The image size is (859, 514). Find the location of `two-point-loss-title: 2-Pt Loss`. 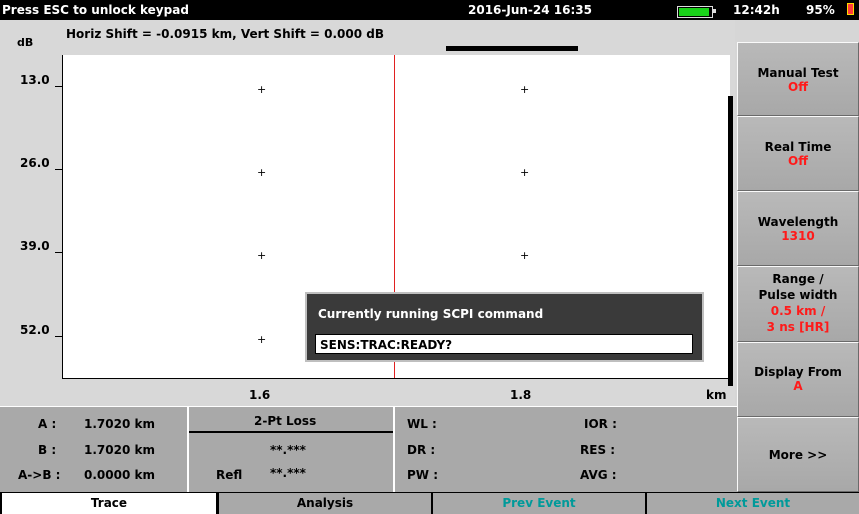

two-point-loss-title: 2-Pt Loss is located at coordinates (285, 421).